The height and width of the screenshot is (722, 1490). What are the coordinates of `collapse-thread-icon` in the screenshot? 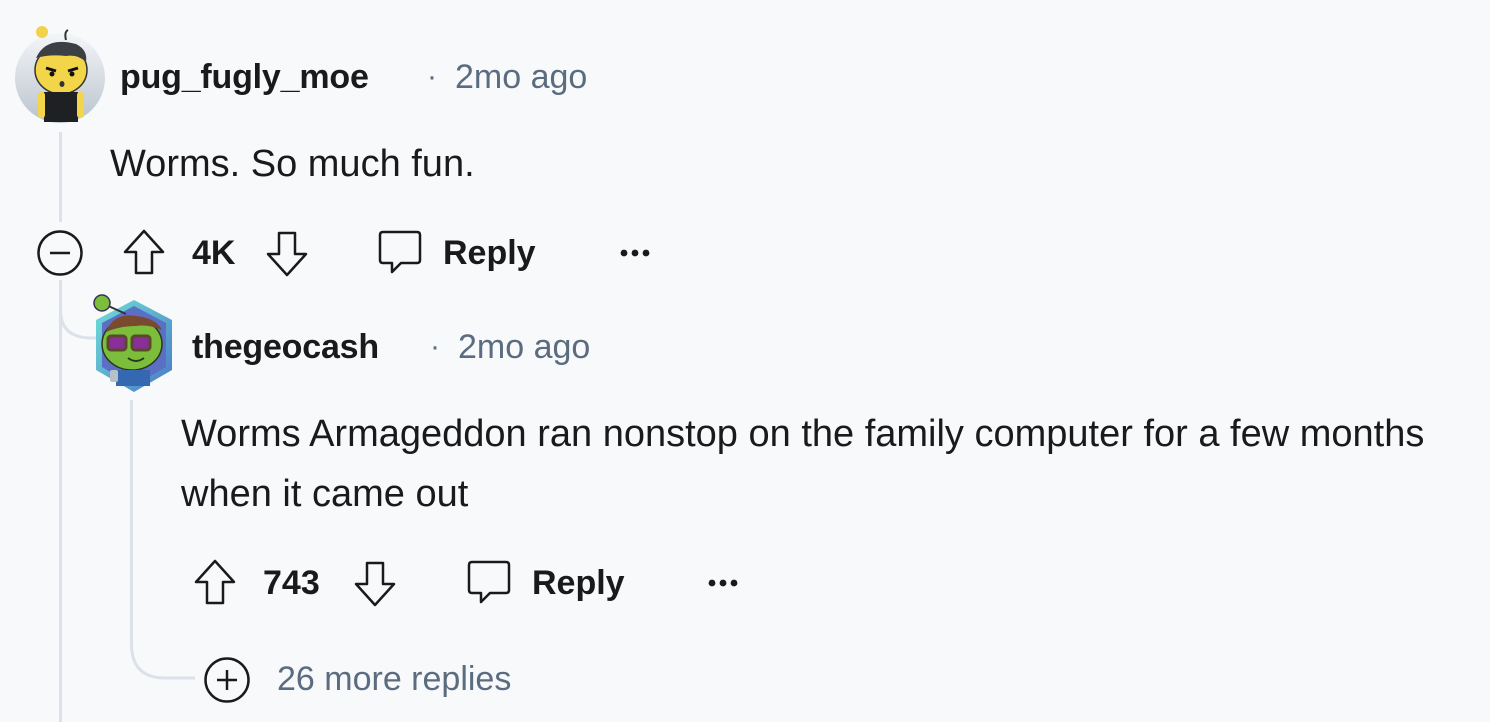 It's located at (60, 253).